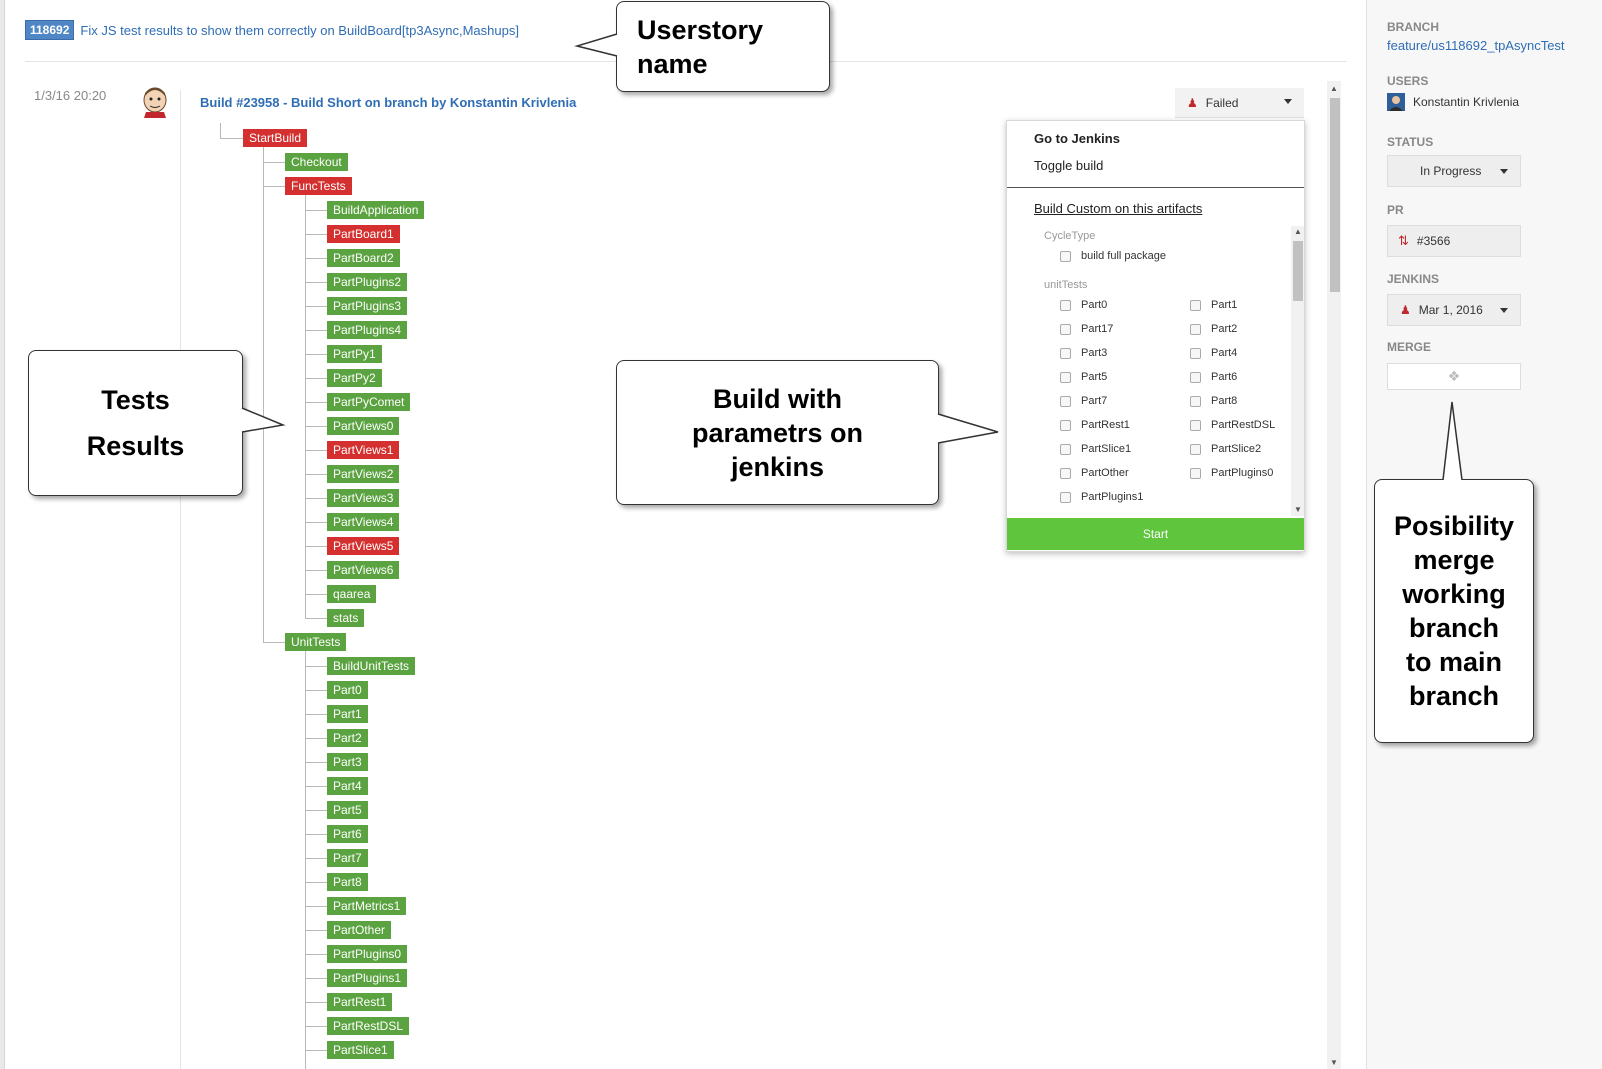  I want to click on param-checkbox-part0: Part0, so click(1083, 305).